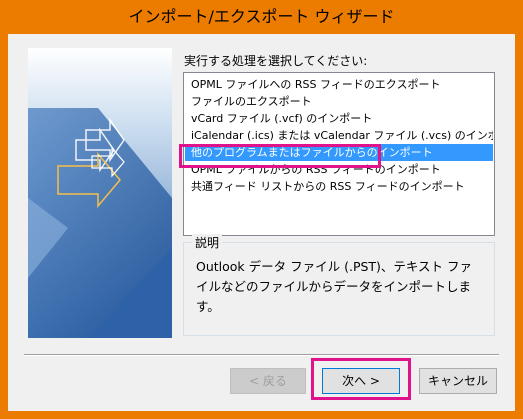 The height and width of the screenshot is (419, 523). I want to click on back-button: < 戻る, so click(268, 381).